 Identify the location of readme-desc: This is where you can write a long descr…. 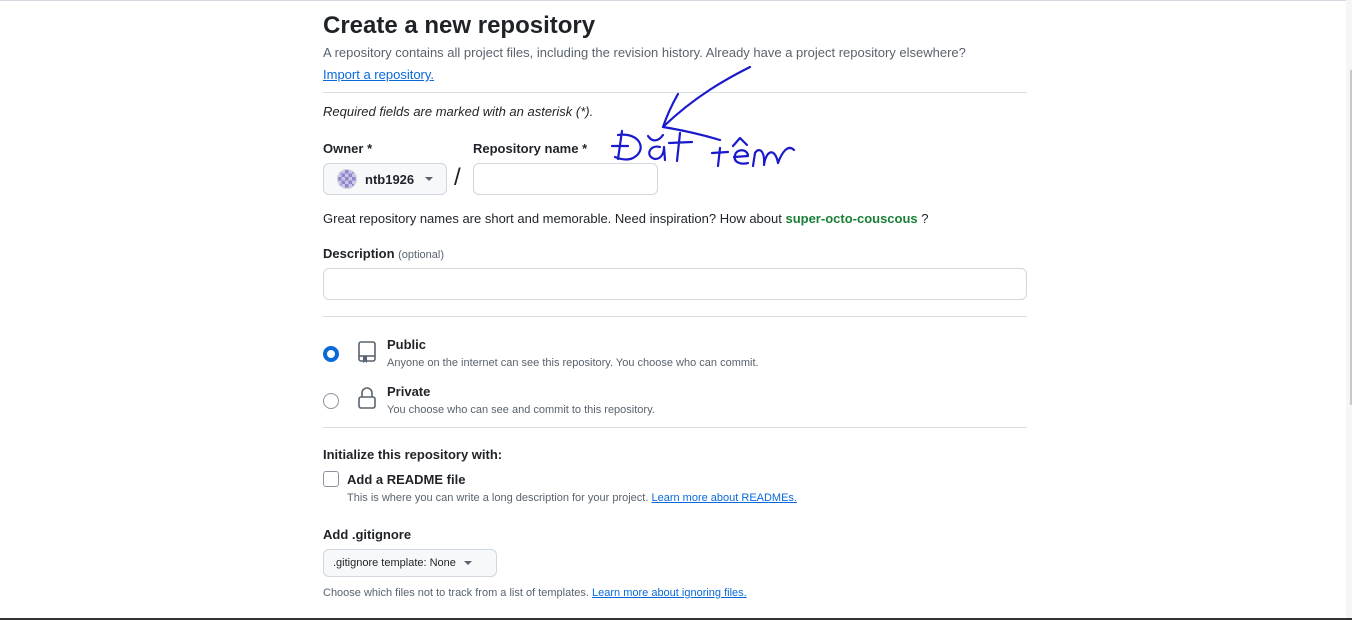
(572, 498).